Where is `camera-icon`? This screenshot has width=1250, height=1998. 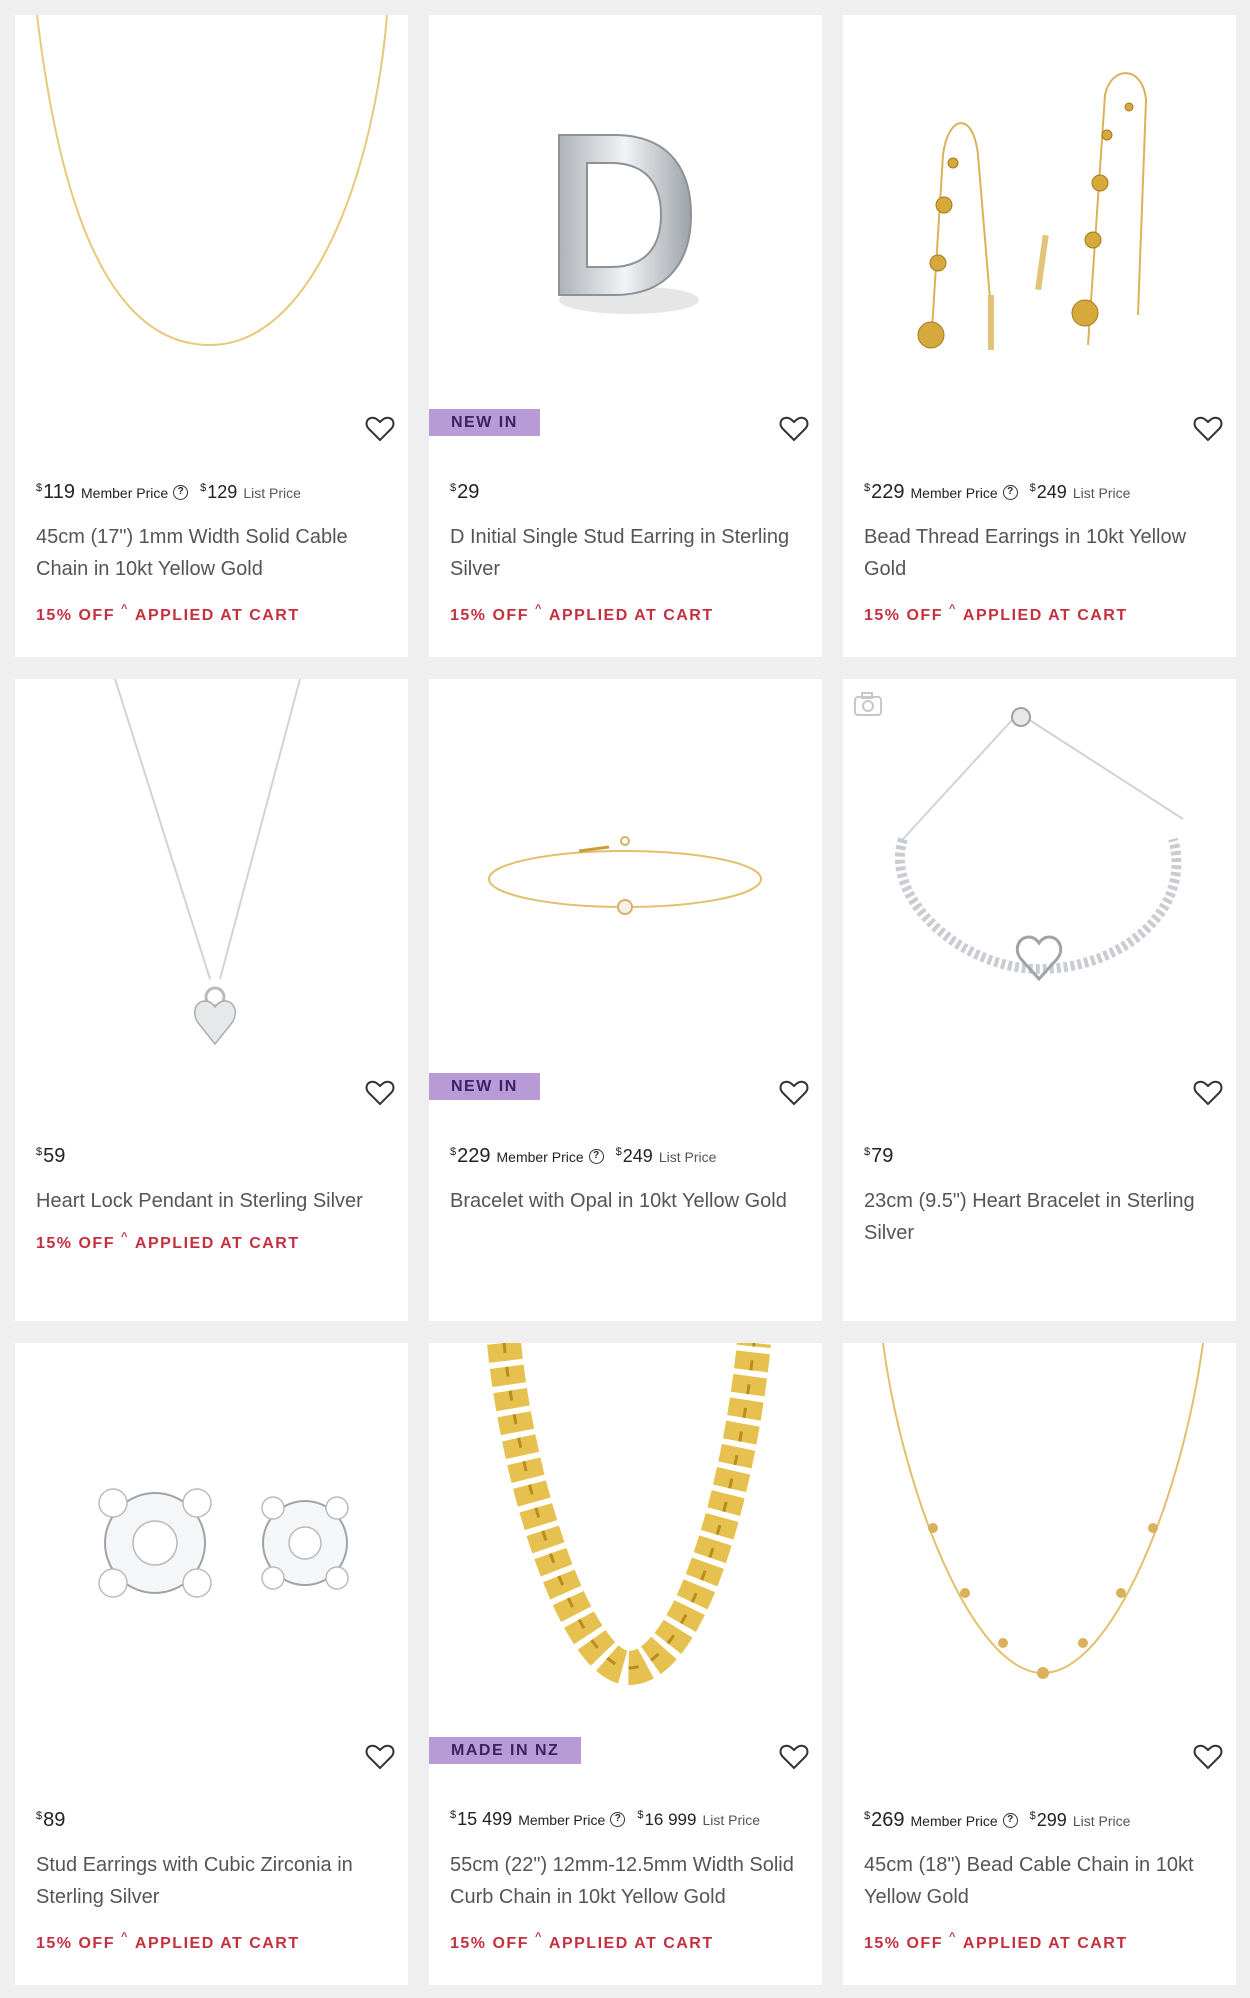 camera-icon is located at coordinates (868, 704).